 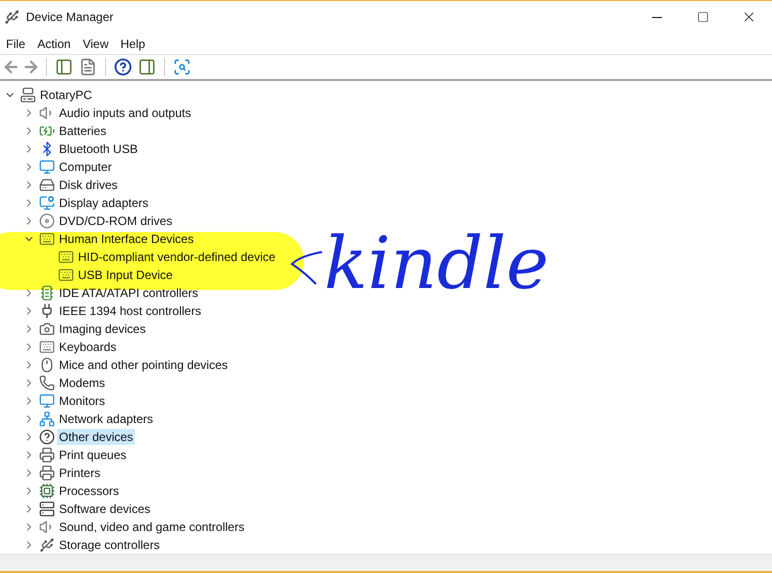 I want to click on menu-item: Action, so click(x=54, y=43).